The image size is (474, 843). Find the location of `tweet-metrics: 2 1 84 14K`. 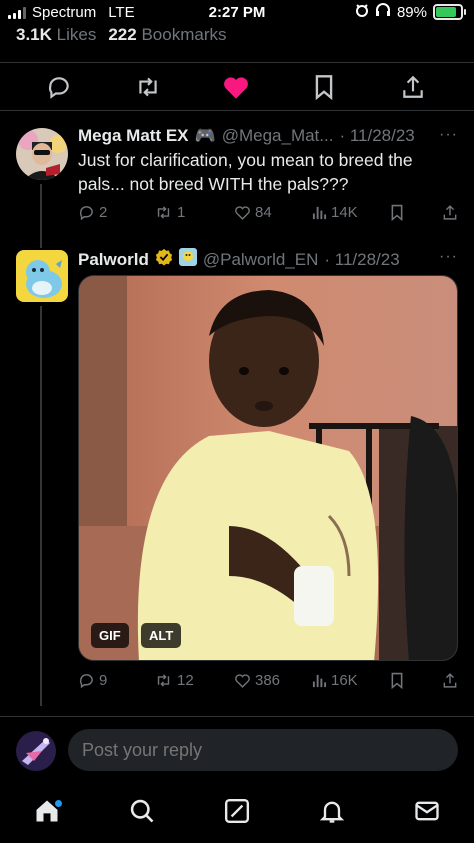

tweet-metrics: 2 1 84 14K is located at coordinates (268, 215).